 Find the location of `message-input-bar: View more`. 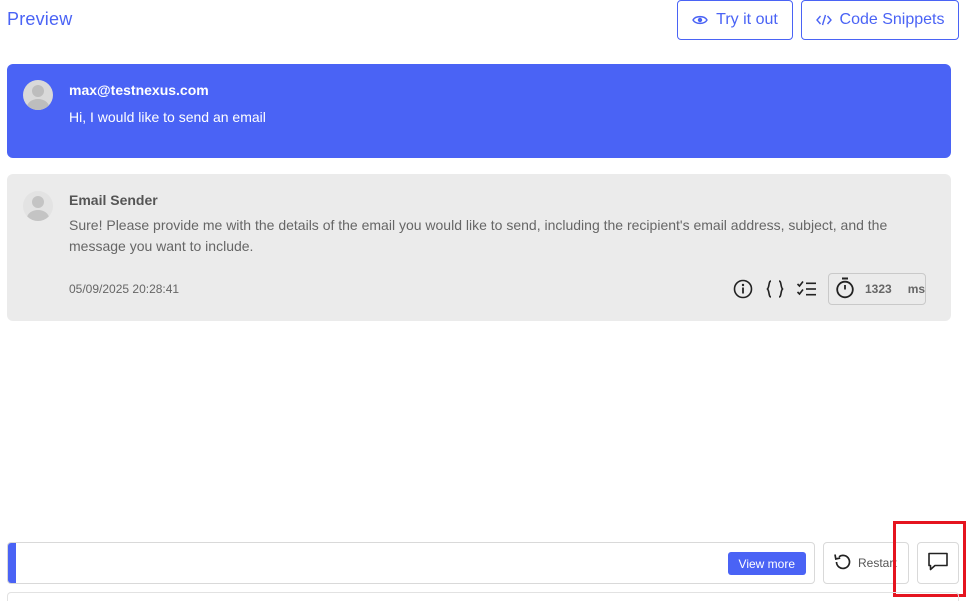

message-input-bar: View more is located at coordinates (411, 563).